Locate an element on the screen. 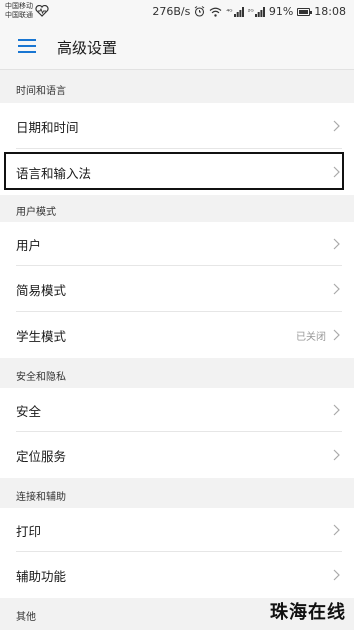 This screenshot has height=630, width=354. section-security-privacy: 安全和隐私 is located at coordinates (177, 373).